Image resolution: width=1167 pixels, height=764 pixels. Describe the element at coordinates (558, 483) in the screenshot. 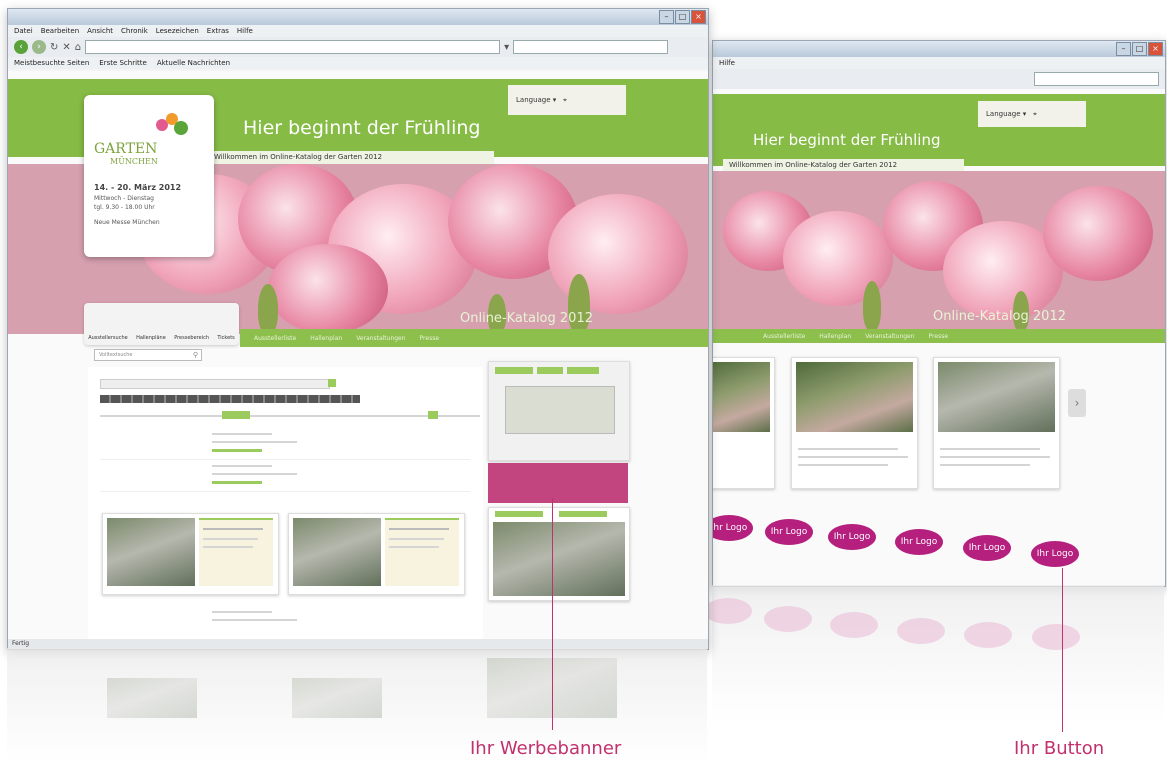

I see `ad-banner` at that location.